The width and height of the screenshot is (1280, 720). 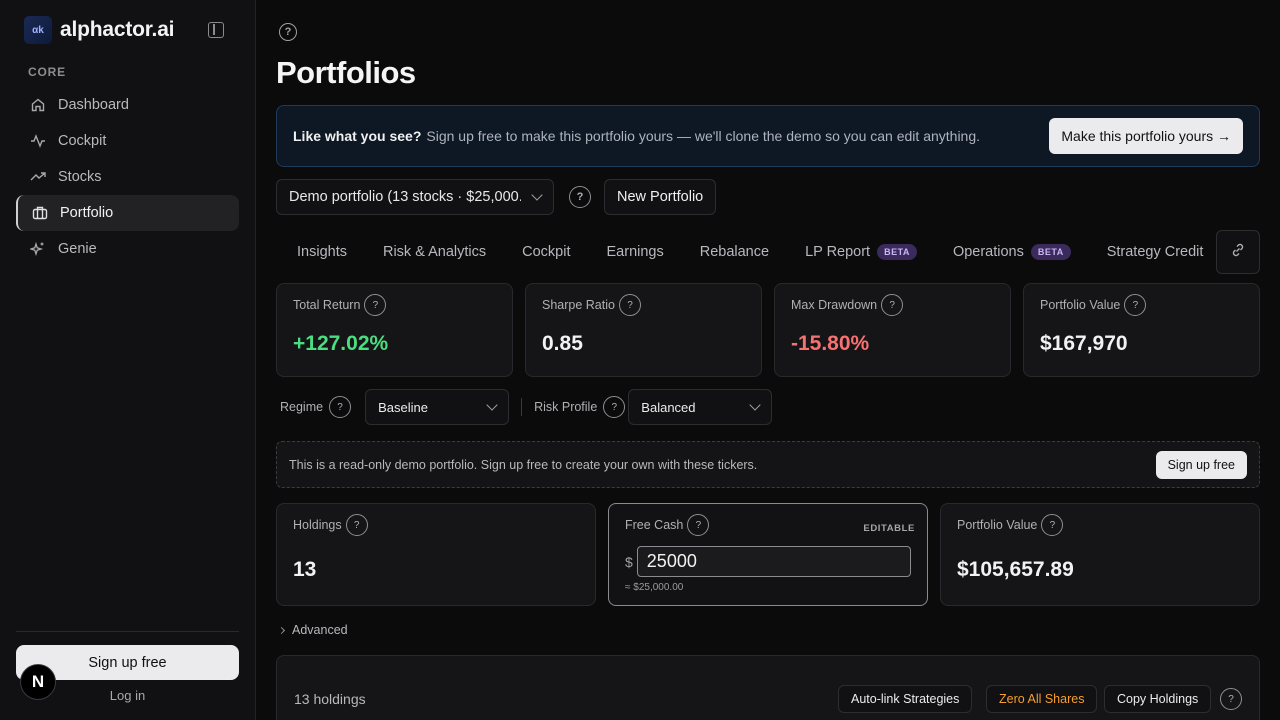 I want to click on tab-cockpit: Cockpit, so click(x=546, y=252).